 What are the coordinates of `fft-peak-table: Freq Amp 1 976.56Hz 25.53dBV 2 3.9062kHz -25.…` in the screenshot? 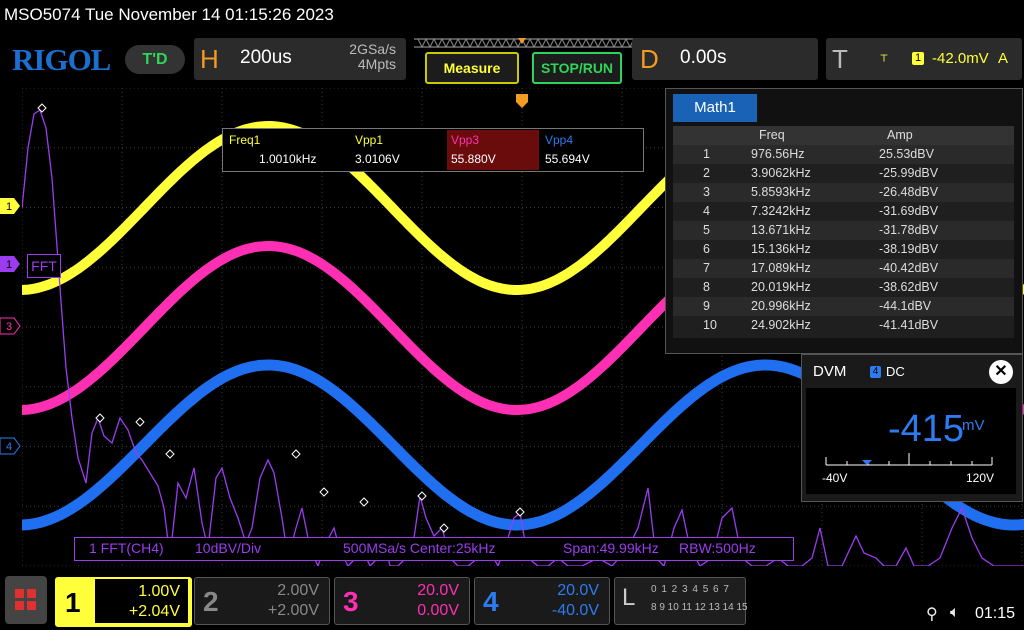 It's located at (843, 232).